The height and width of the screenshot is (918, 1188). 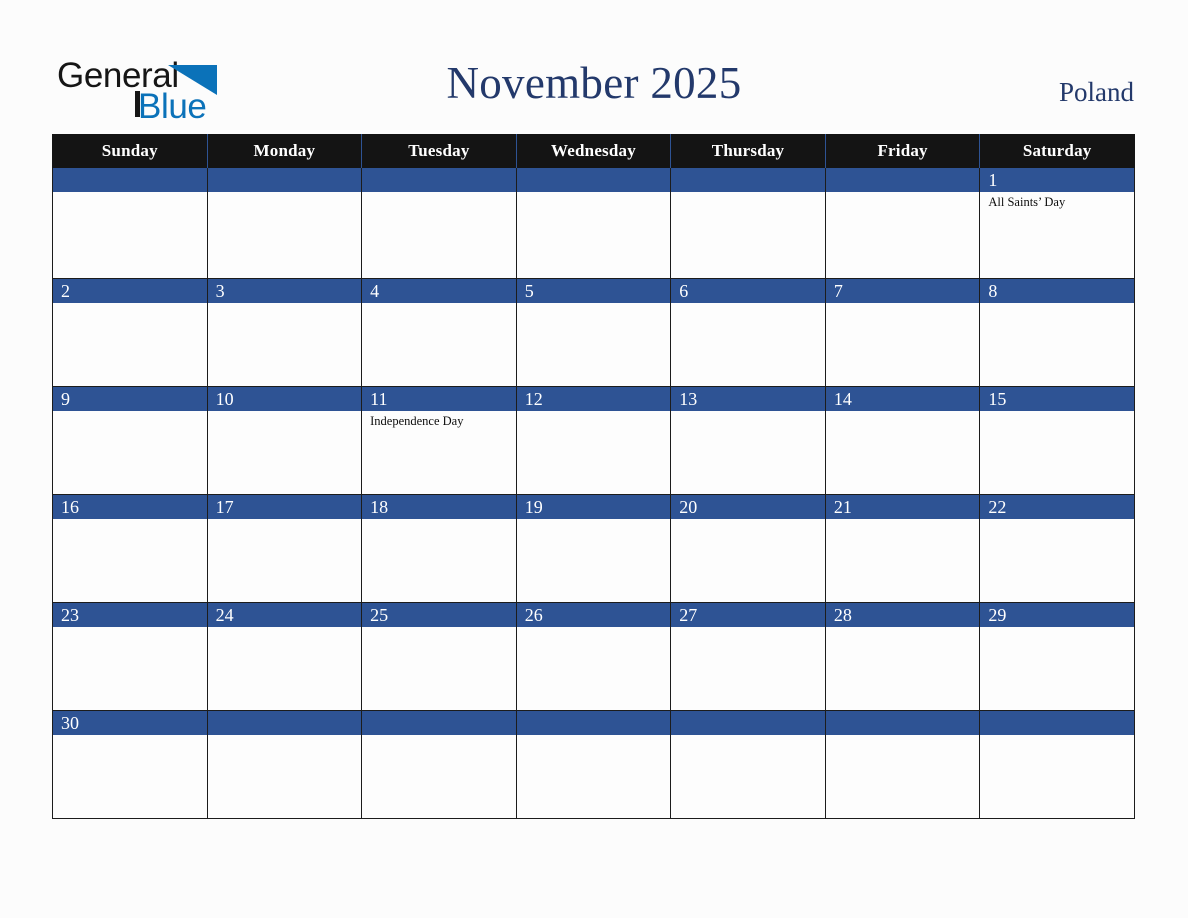 I want to click on day-cell-content: 5, so click(x=593, y=332).